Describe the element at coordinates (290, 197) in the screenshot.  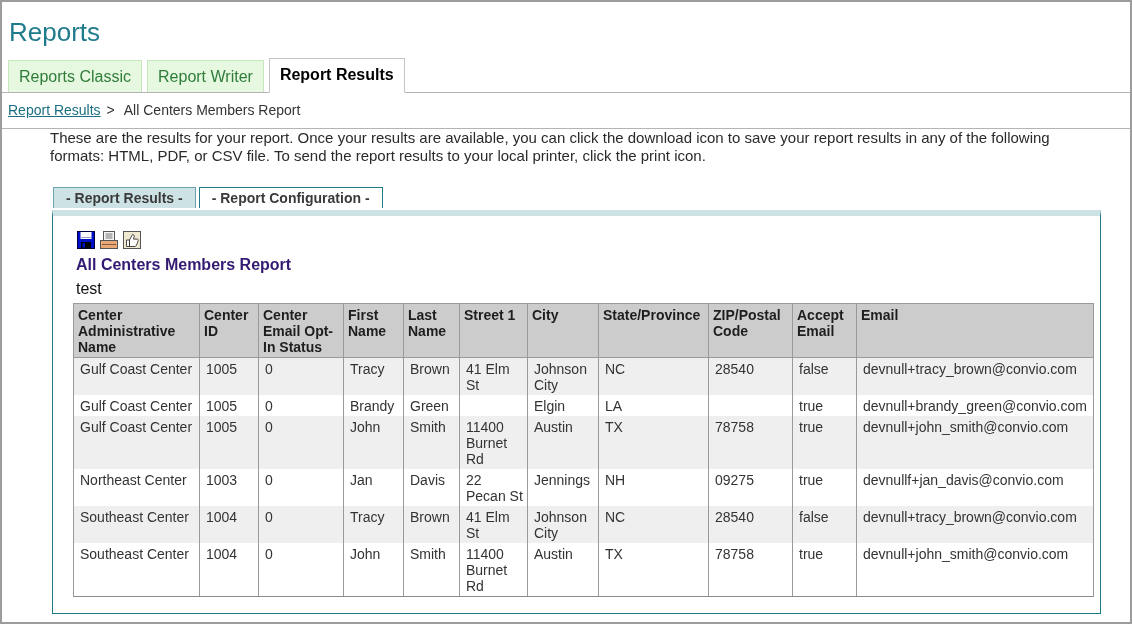
I see `panel-tab: - Report Configuration -` at that location.